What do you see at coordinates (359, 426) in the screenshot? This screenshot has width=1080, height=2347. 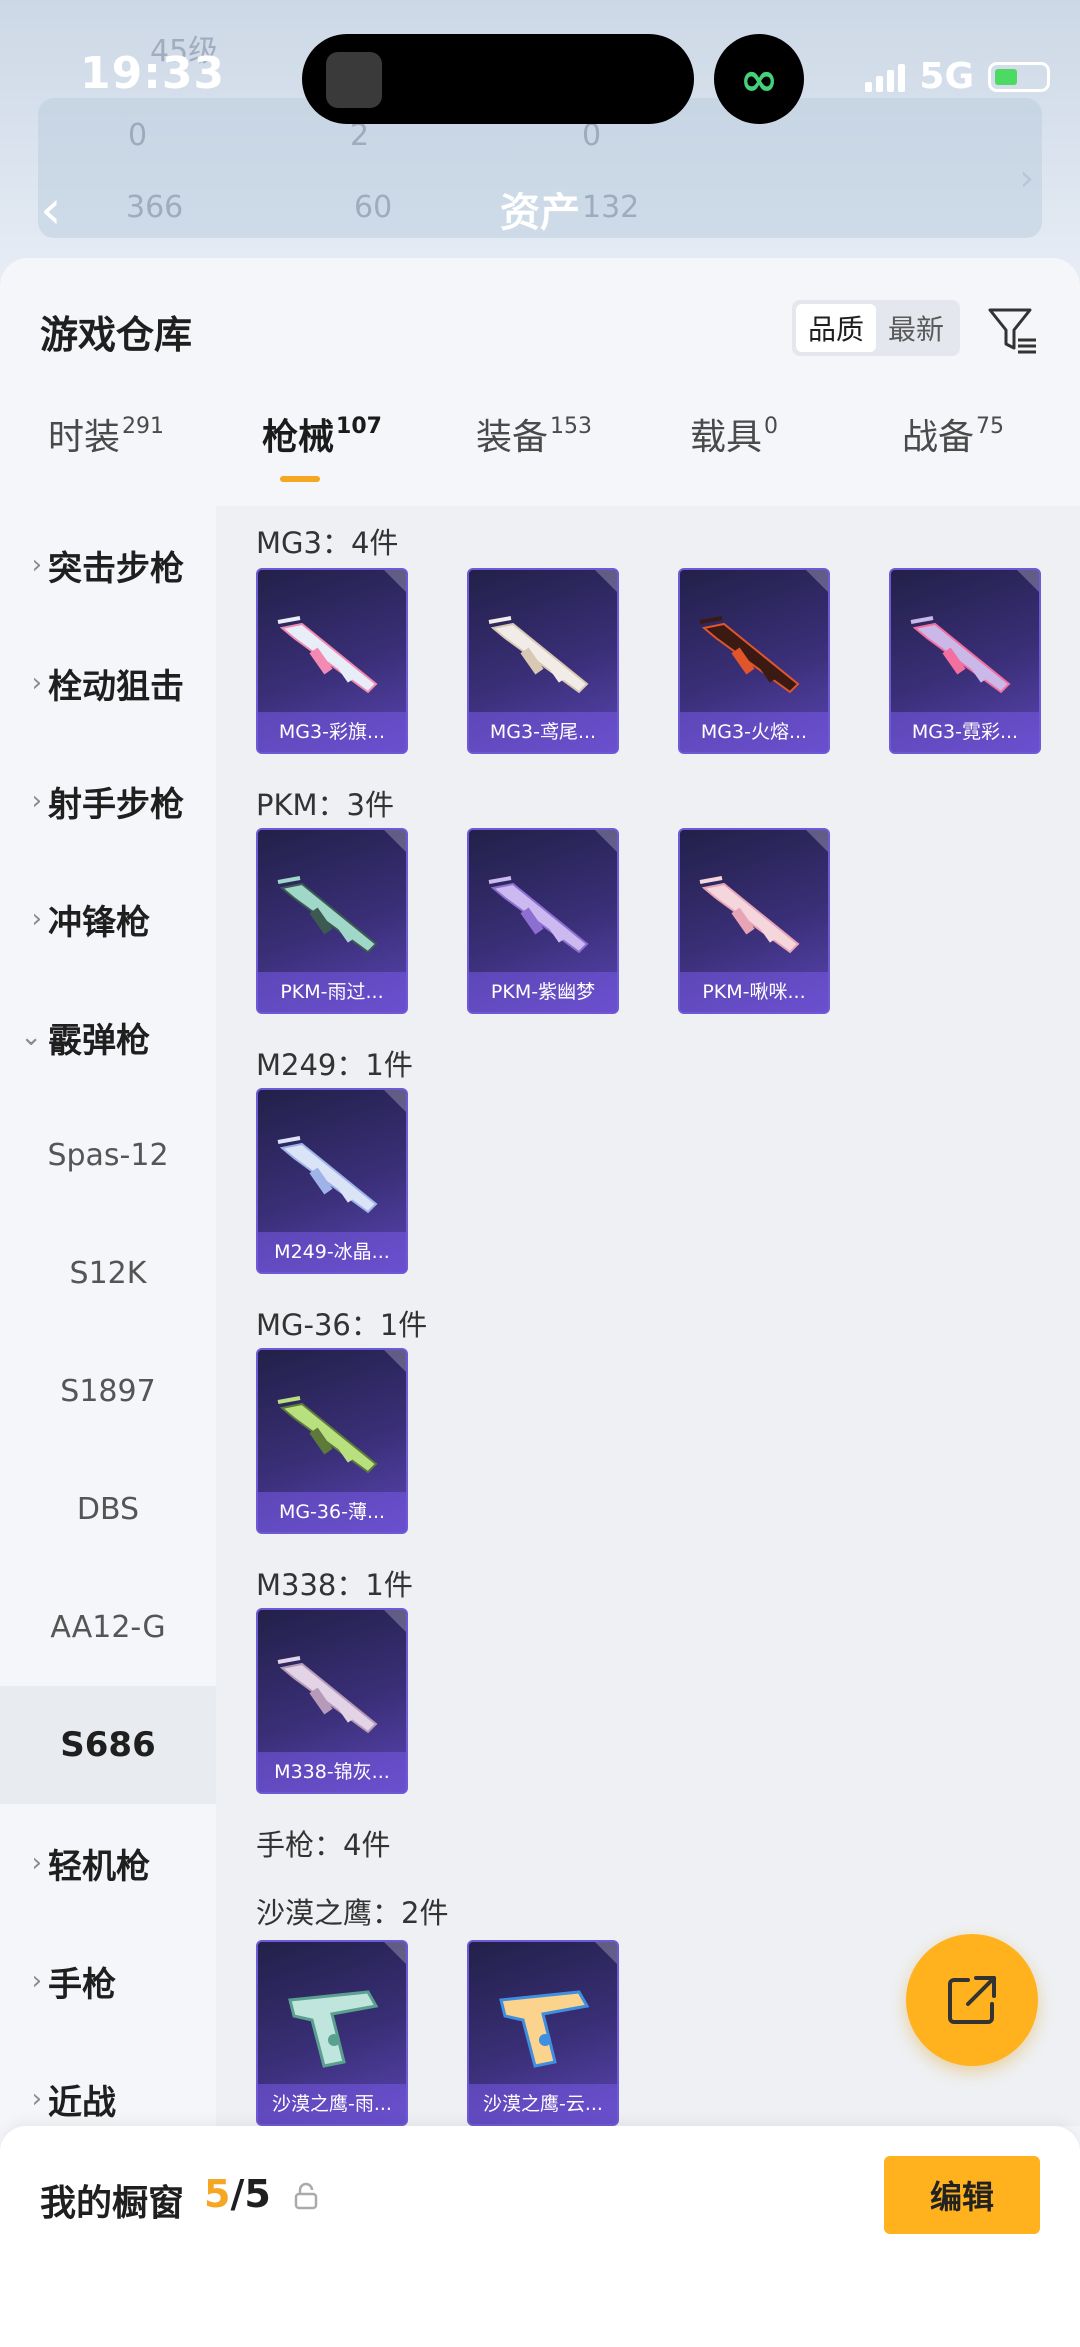 I see `tab-count: 107` at bounding box center [359, 426].